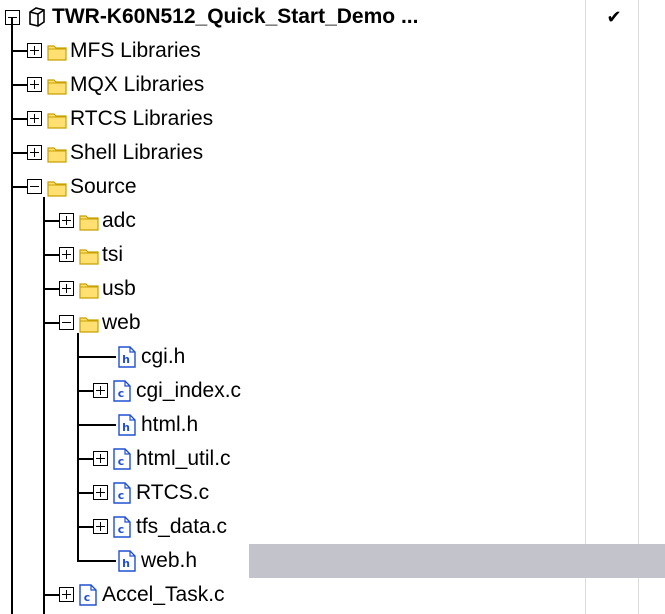 The width and height of the screenshot is (665, 614). I want to click on tree-item-label: Shell Libraries, so click(137, 152).